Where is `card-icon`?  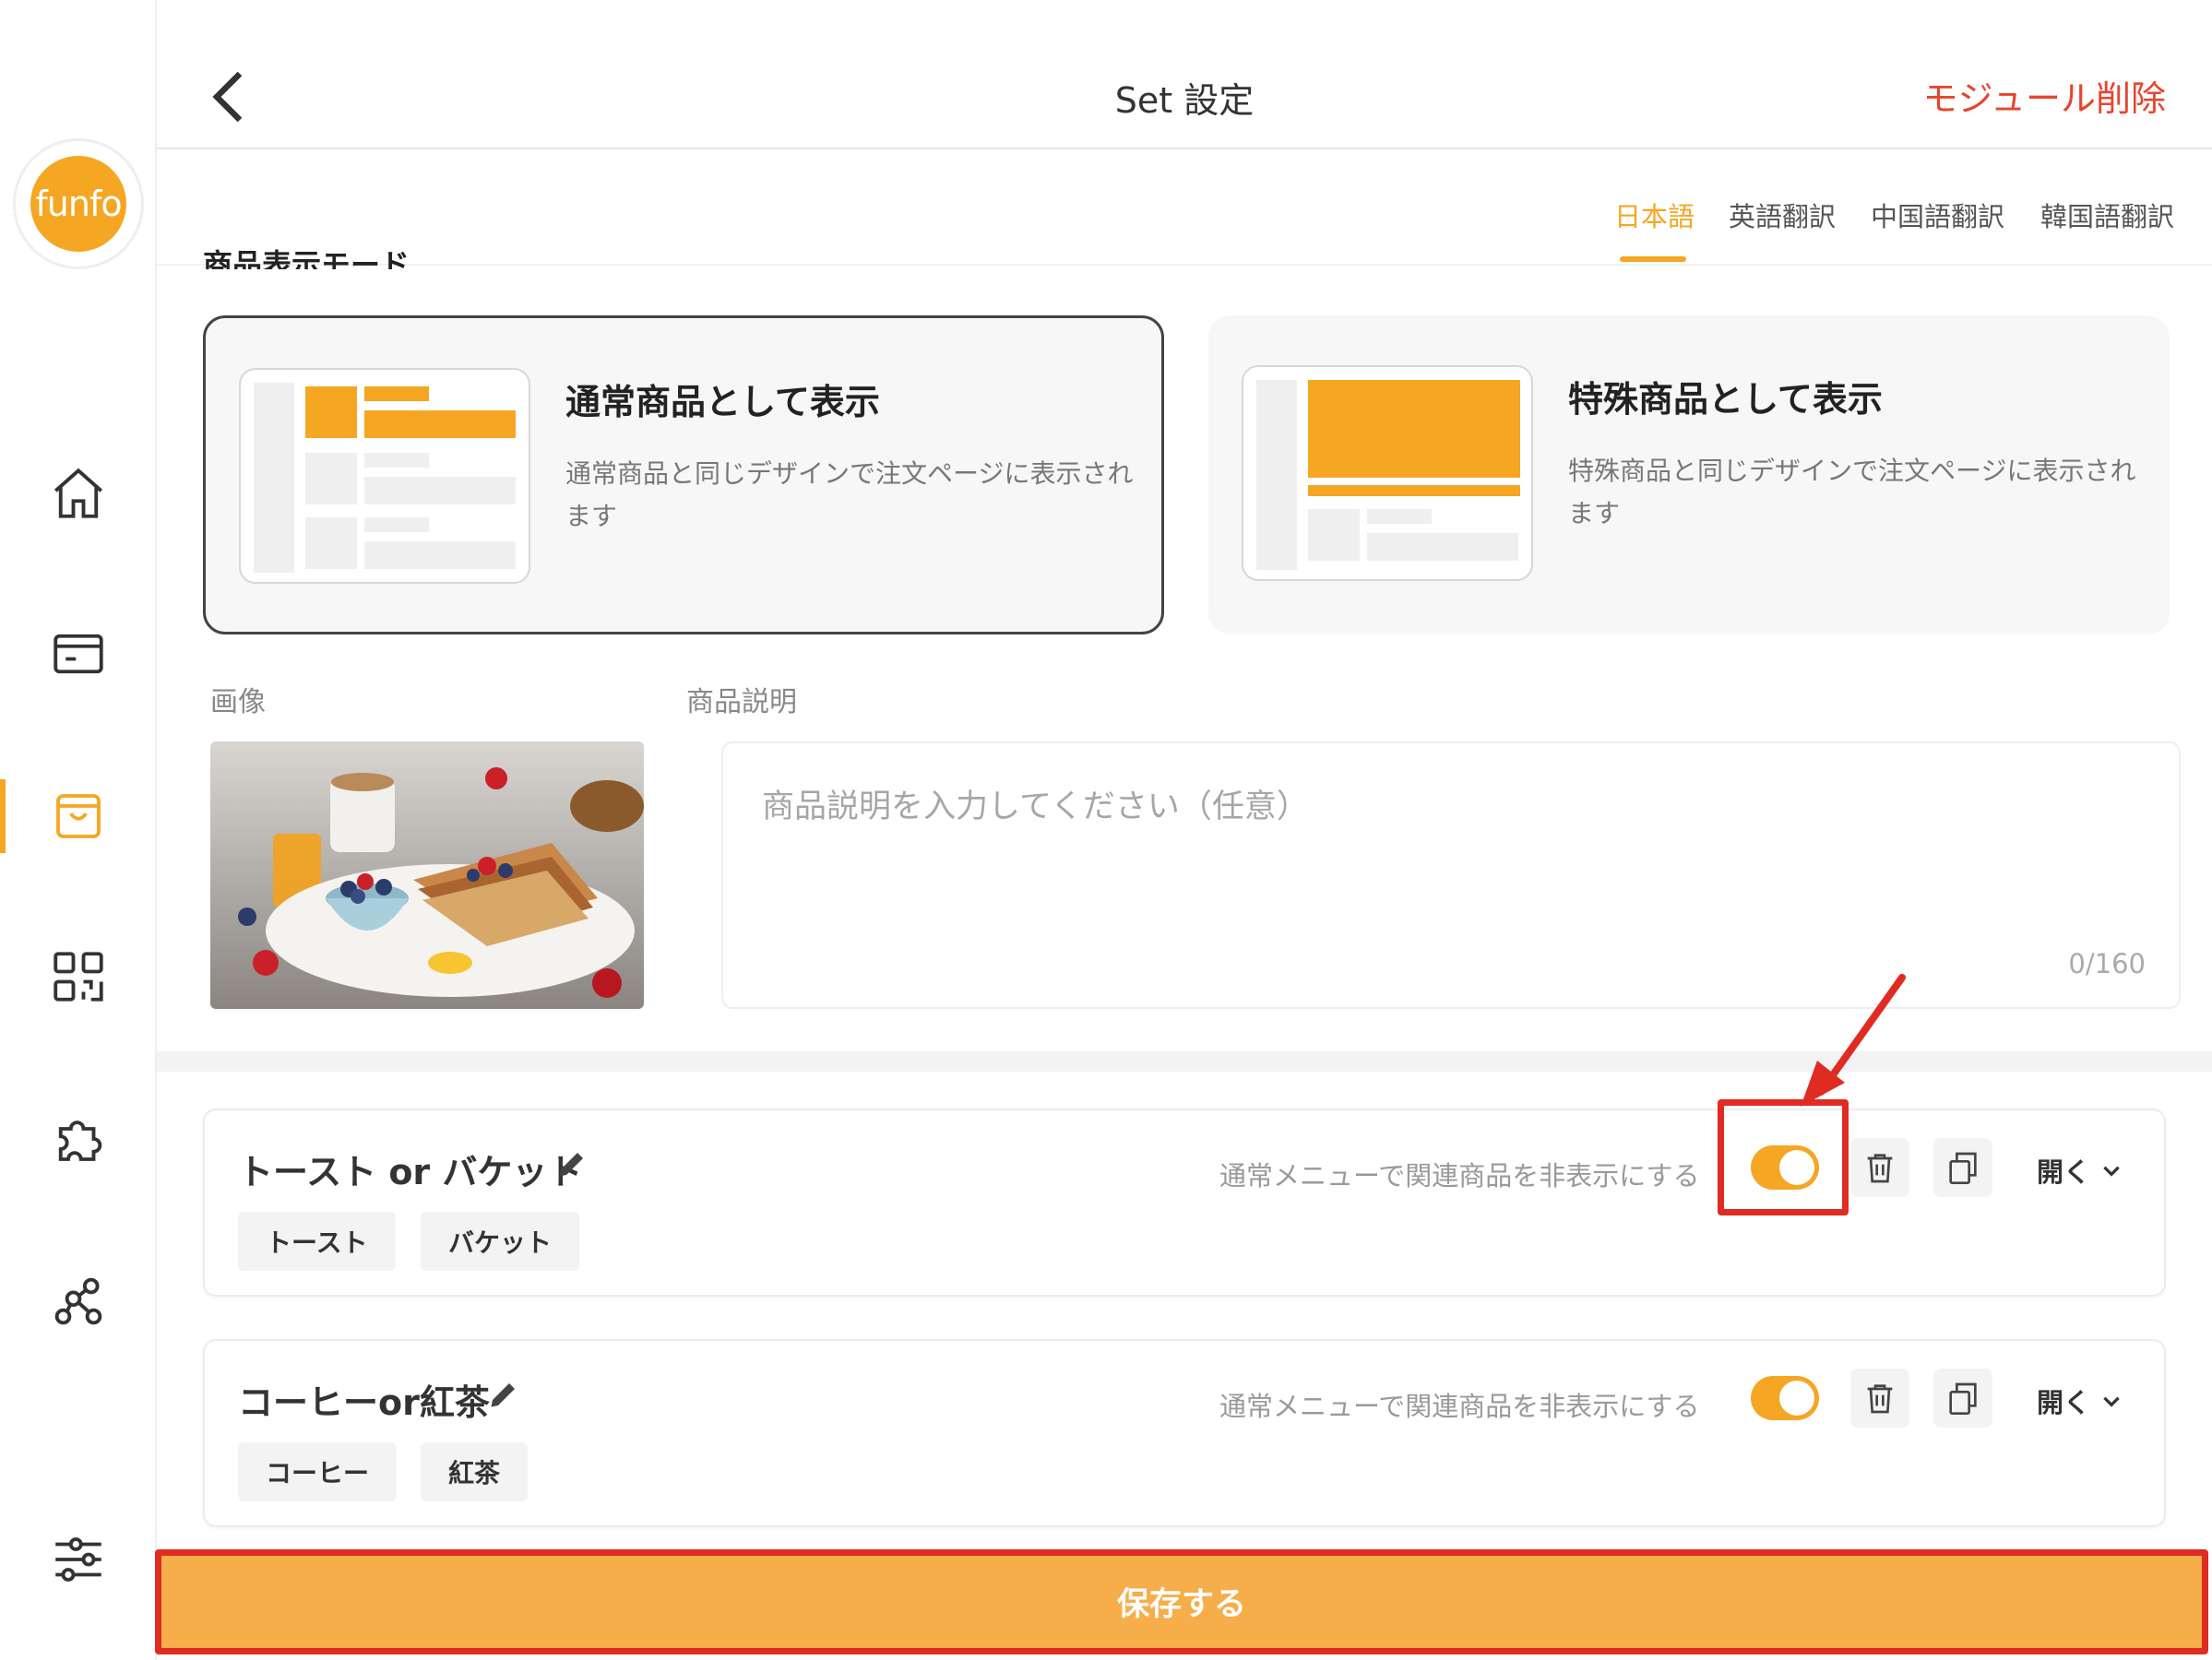 card-icon is located at coordinates (78, 654).